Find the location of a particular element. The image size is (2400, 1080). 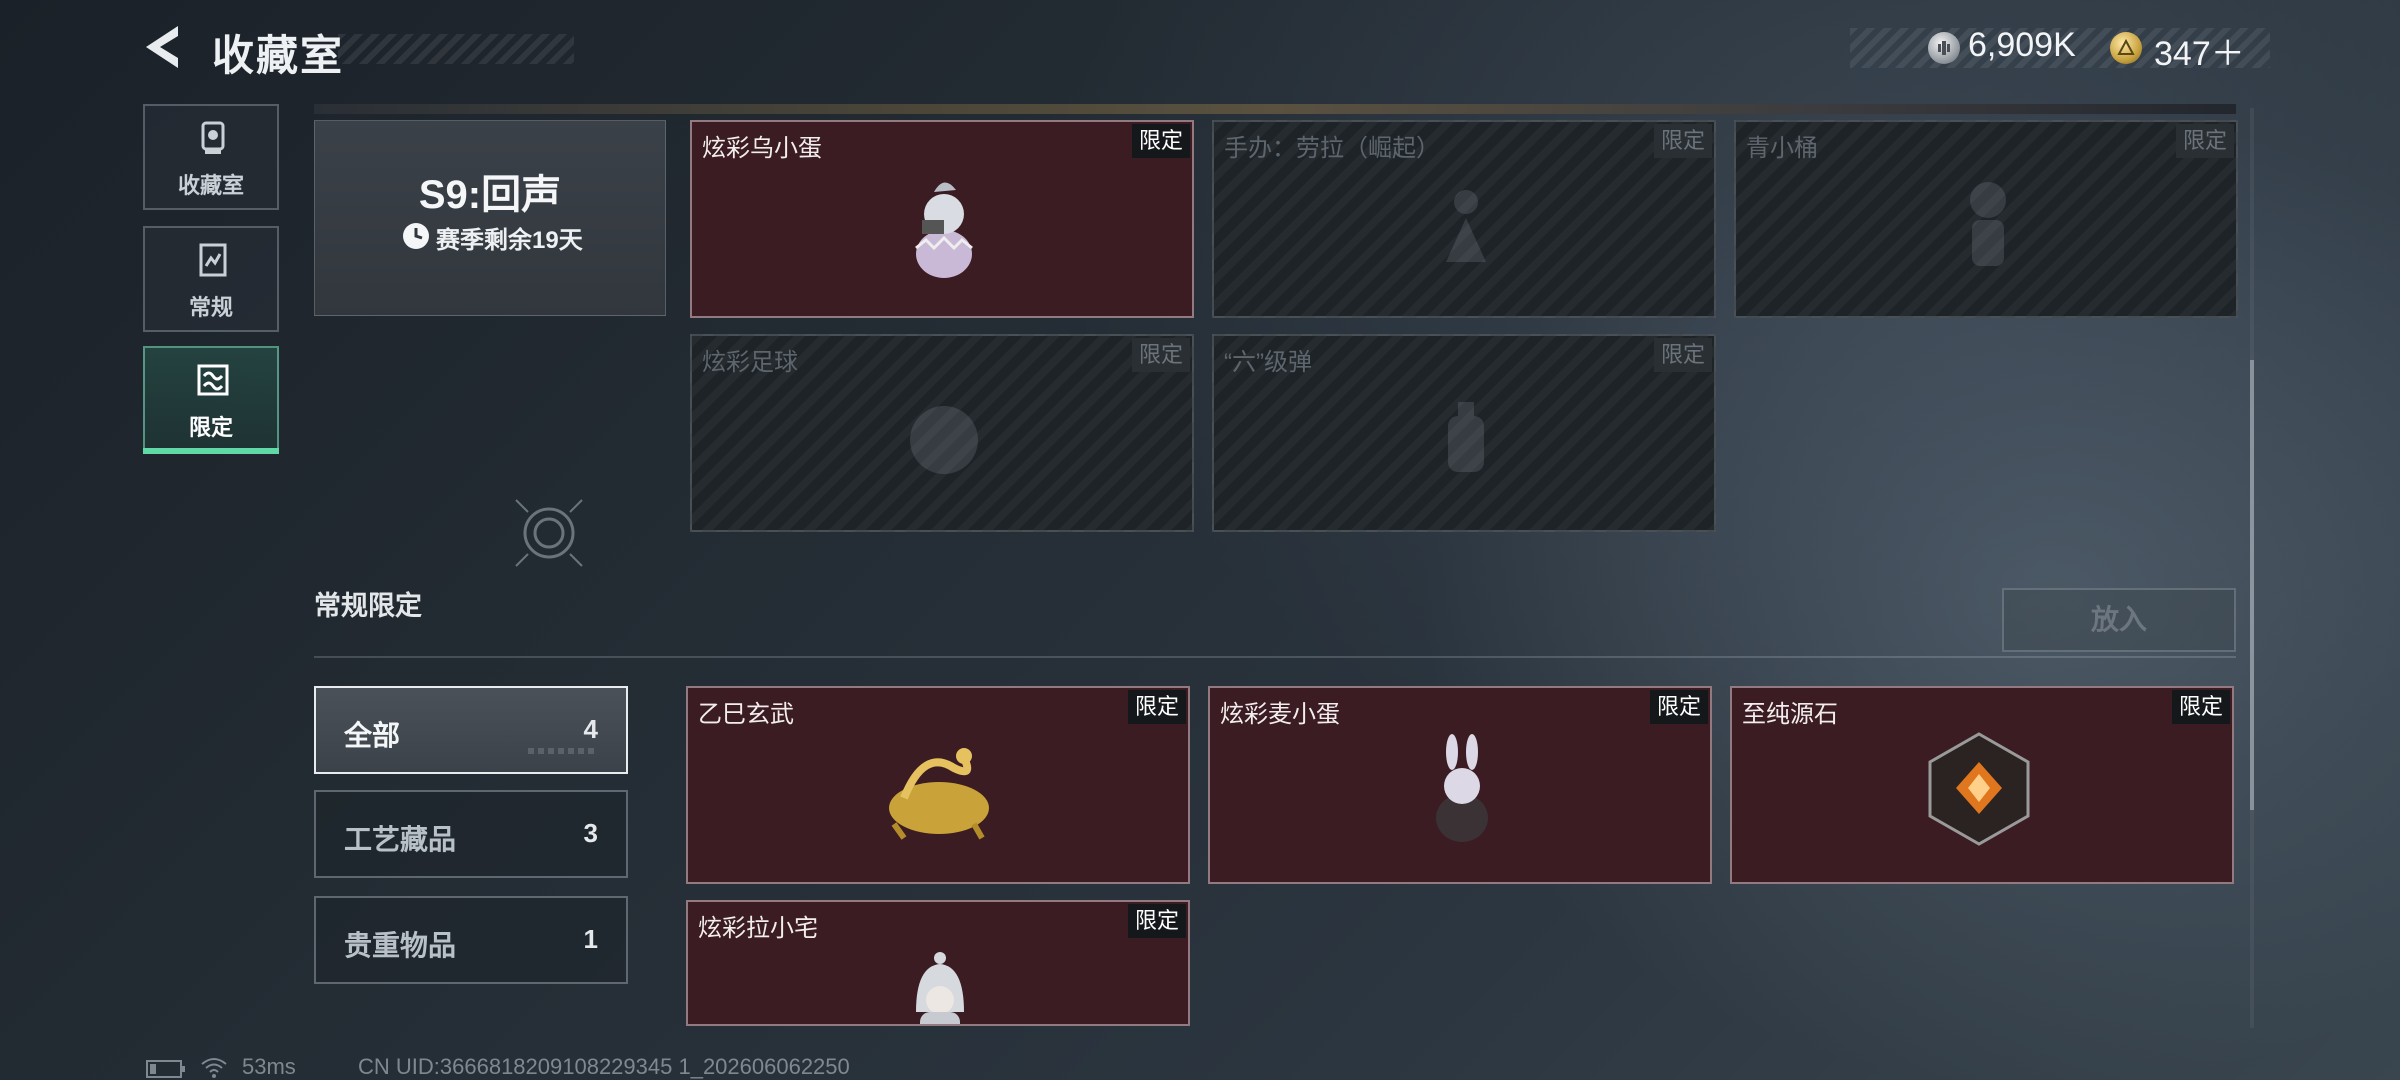

item-card: 至纯源石 限定 is located at coordinates (1982, 785).